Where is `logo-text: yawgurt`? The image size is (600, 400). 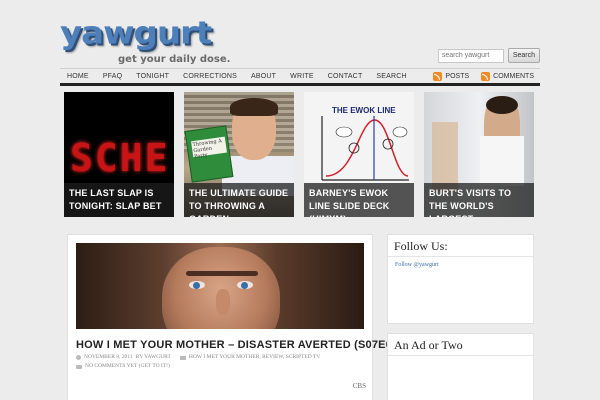
logo-text: yawgurt is located at coordinates (136, 33).